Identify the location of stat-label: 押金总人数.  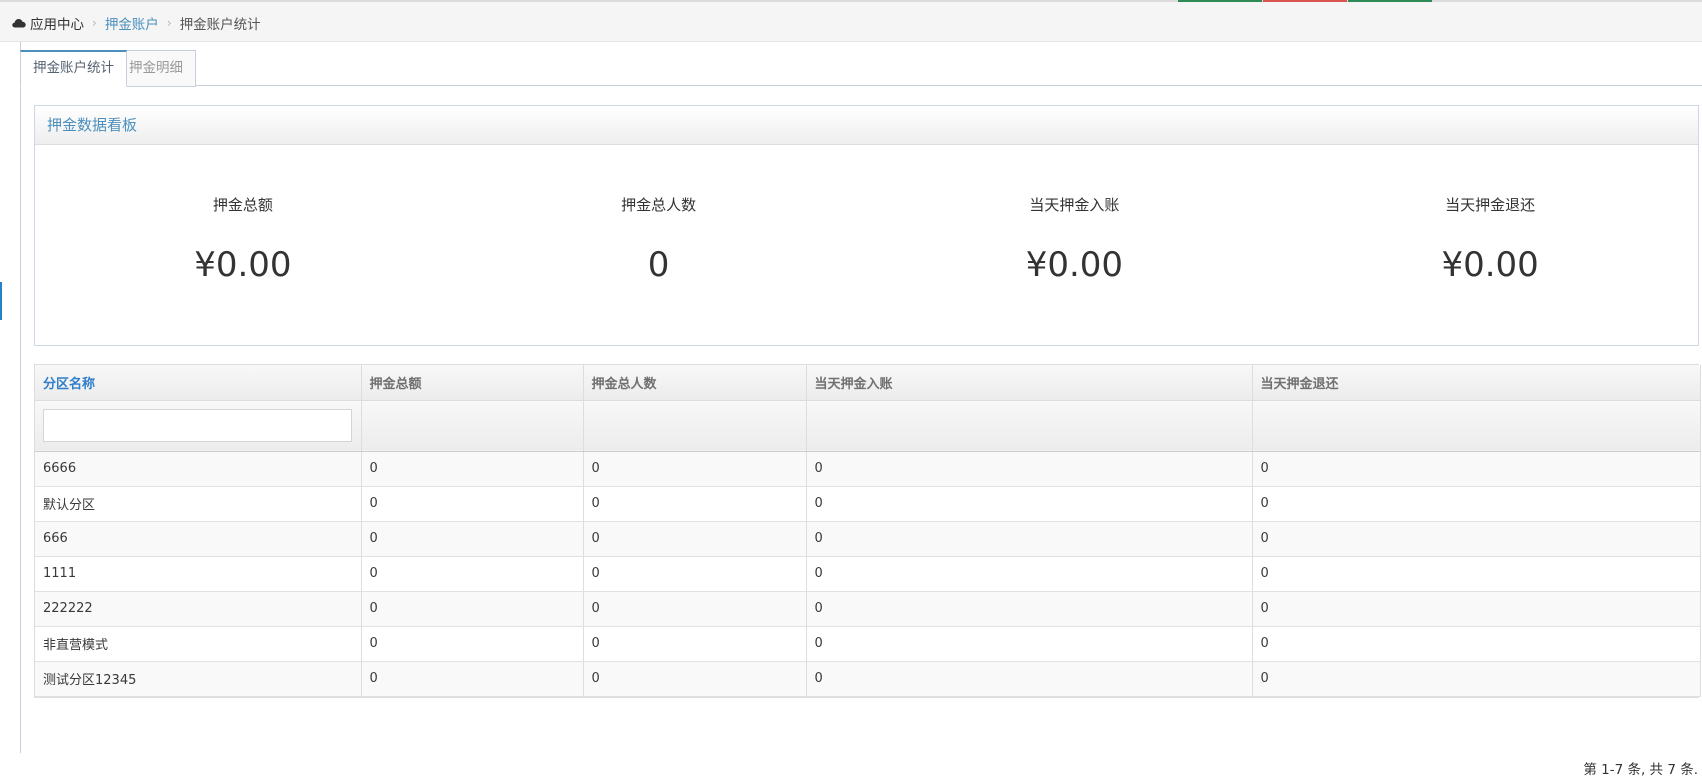
(659, 205).